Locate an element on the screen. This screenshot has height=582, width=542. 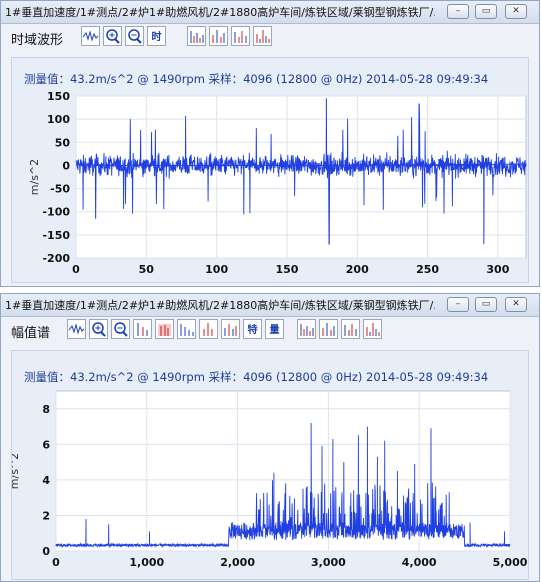
x-tick-label: 3,000 is located at coordinates (328, 562).